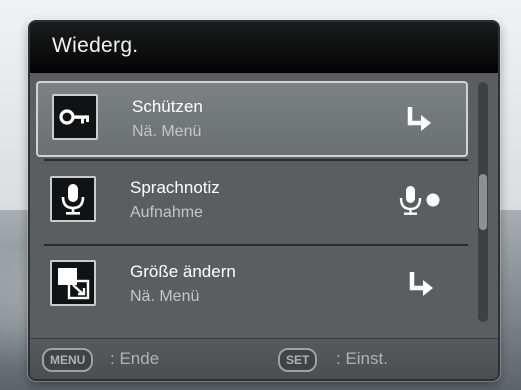 Image resolution: width=521 pixels, height=390 pixels. I want to click on set-key-action: : Einst., so click(362, 358).